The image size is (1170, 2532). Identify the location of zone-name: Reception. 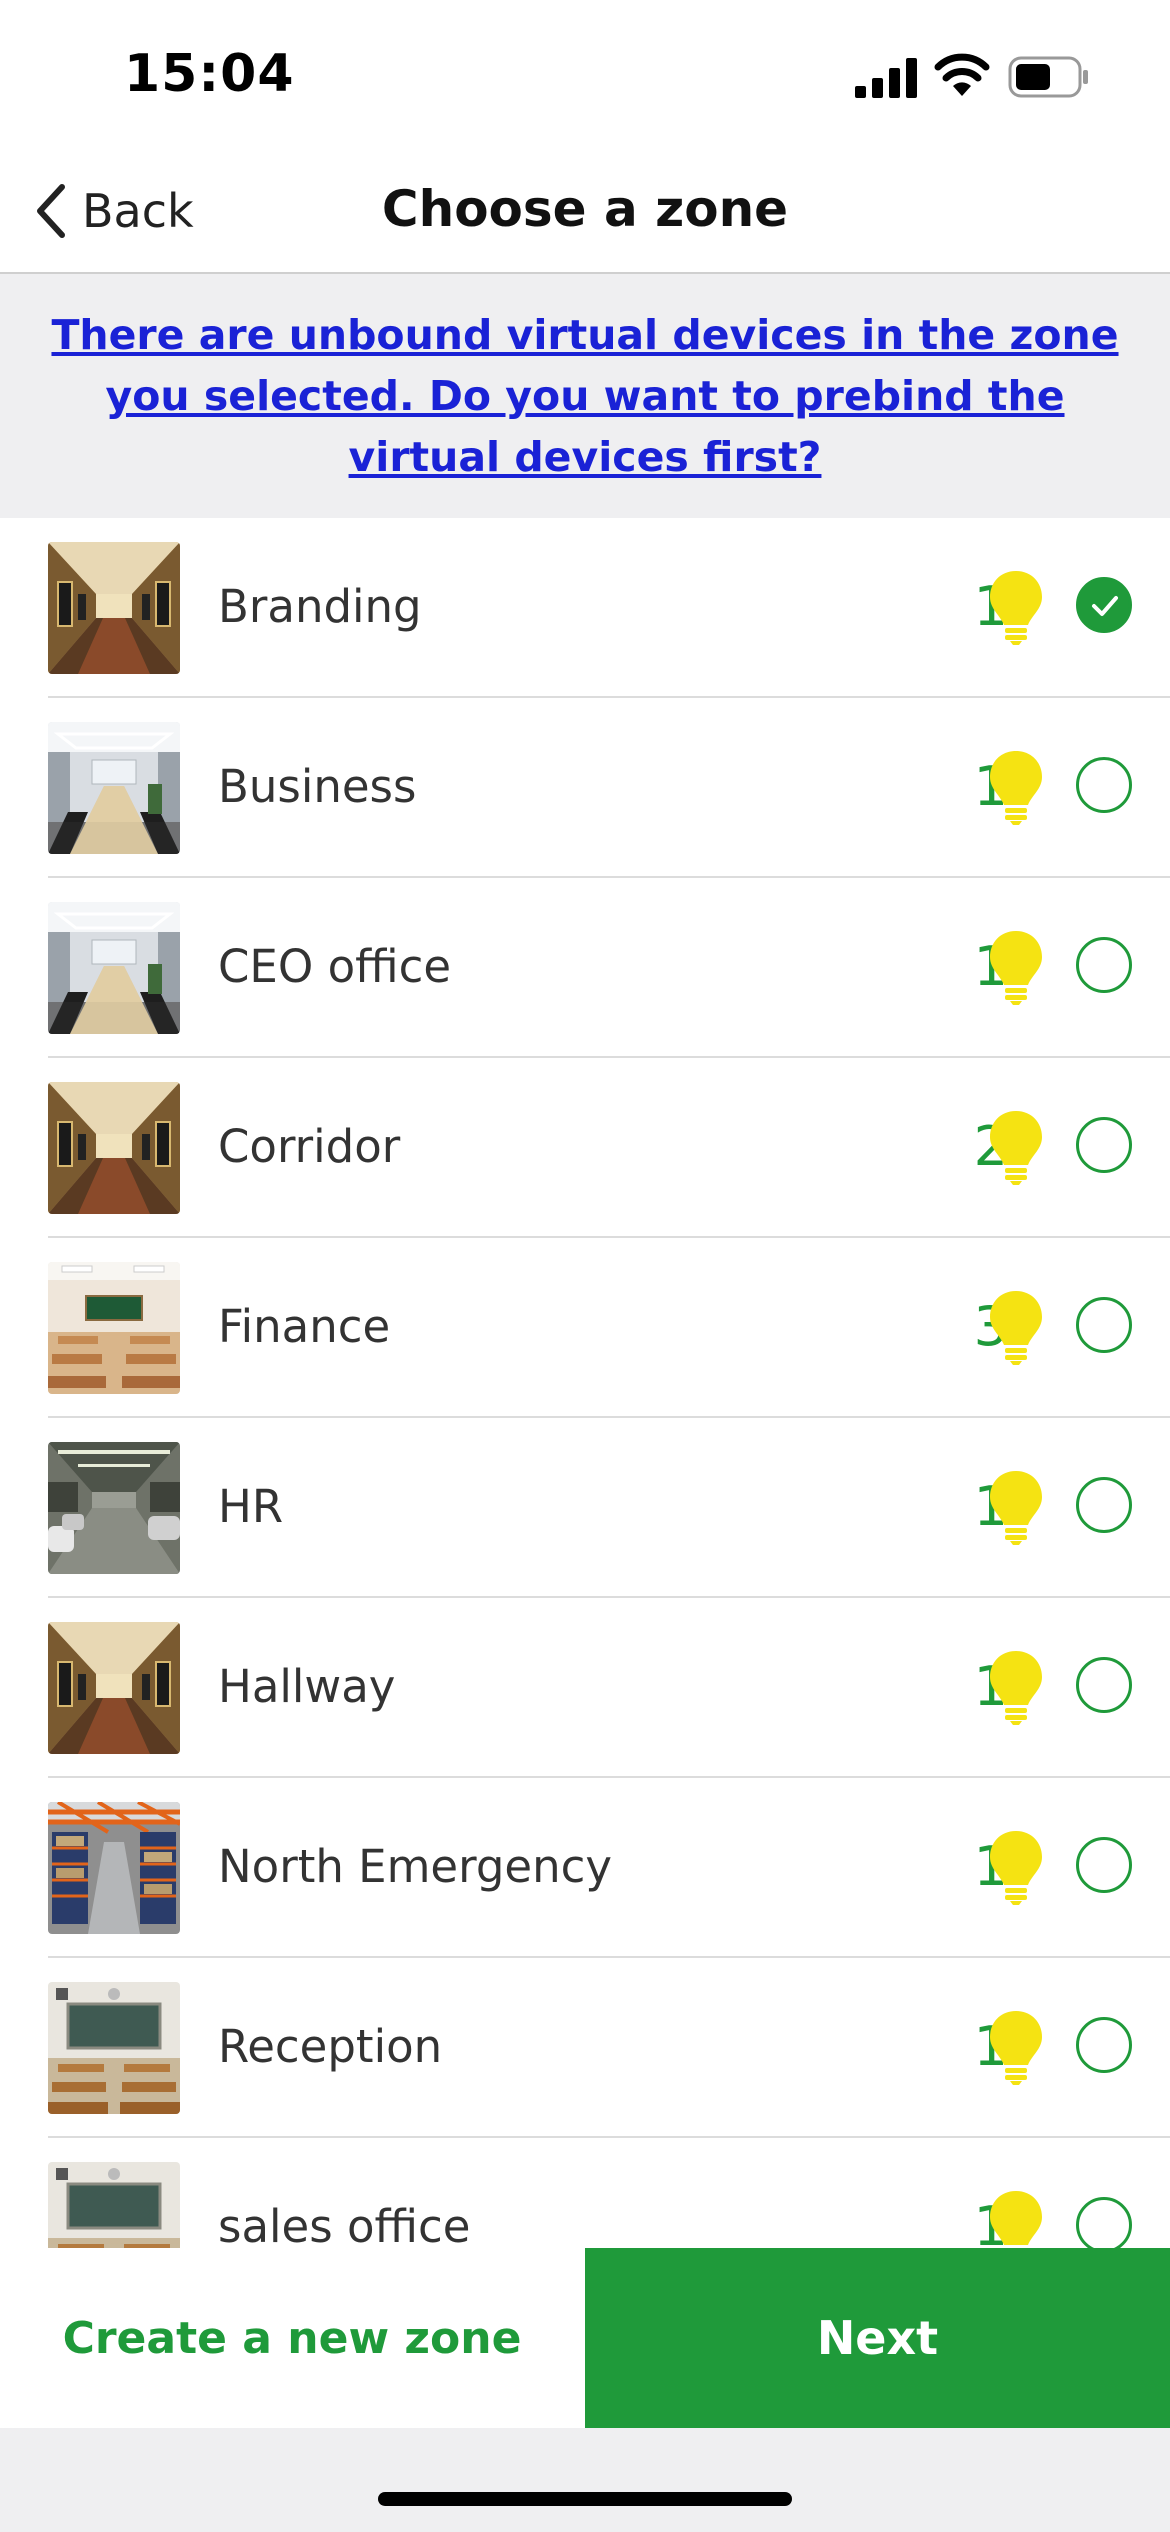
(330, 2046).